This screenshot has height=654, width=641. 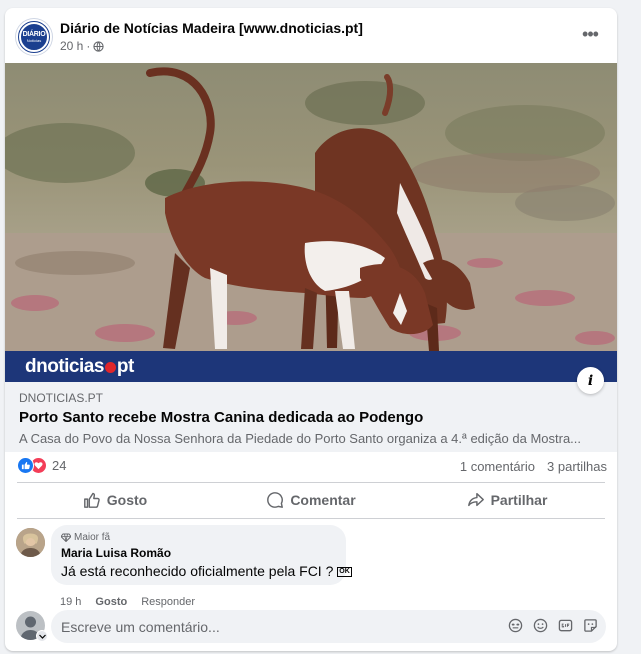 I want to click on avatar-logo: DIÁRIO Notícias, so click(x=34, y=37).